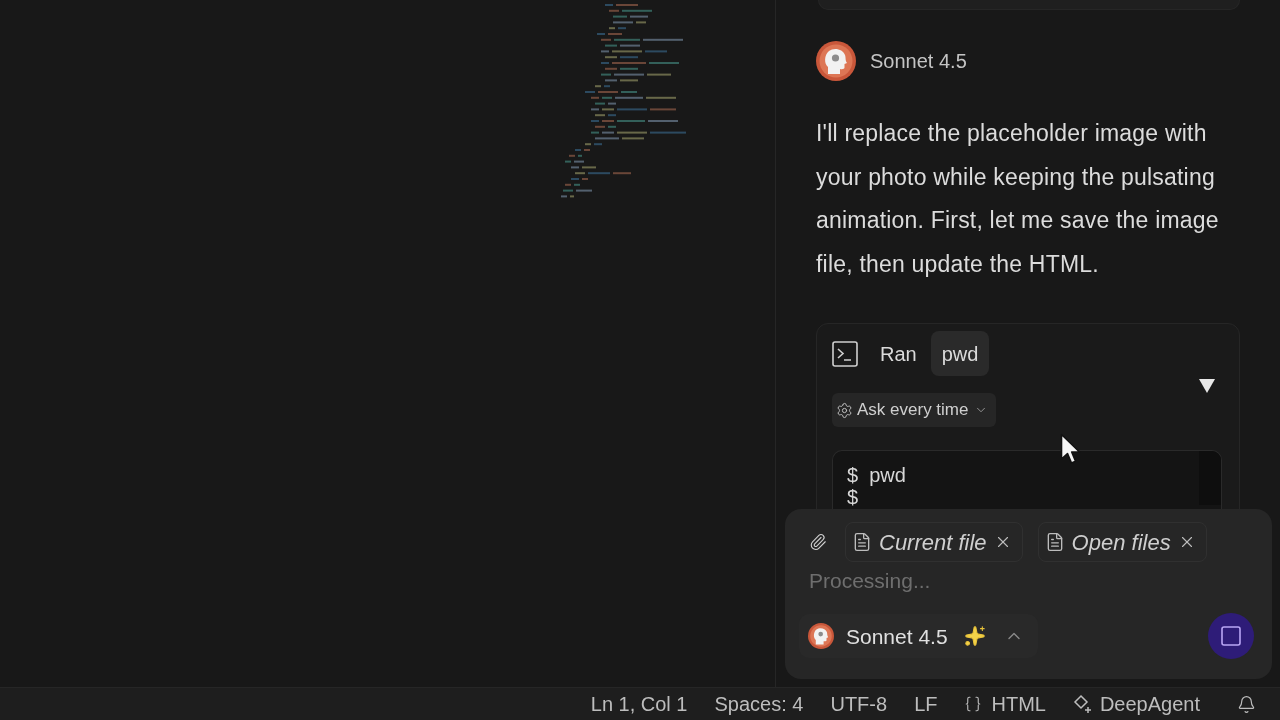 The width and height of the screenshot is (1280, 720). Describe the element at coordinates (914, 410) in the screenshot. I see `permission-dropdown: Ask every time` at that location.